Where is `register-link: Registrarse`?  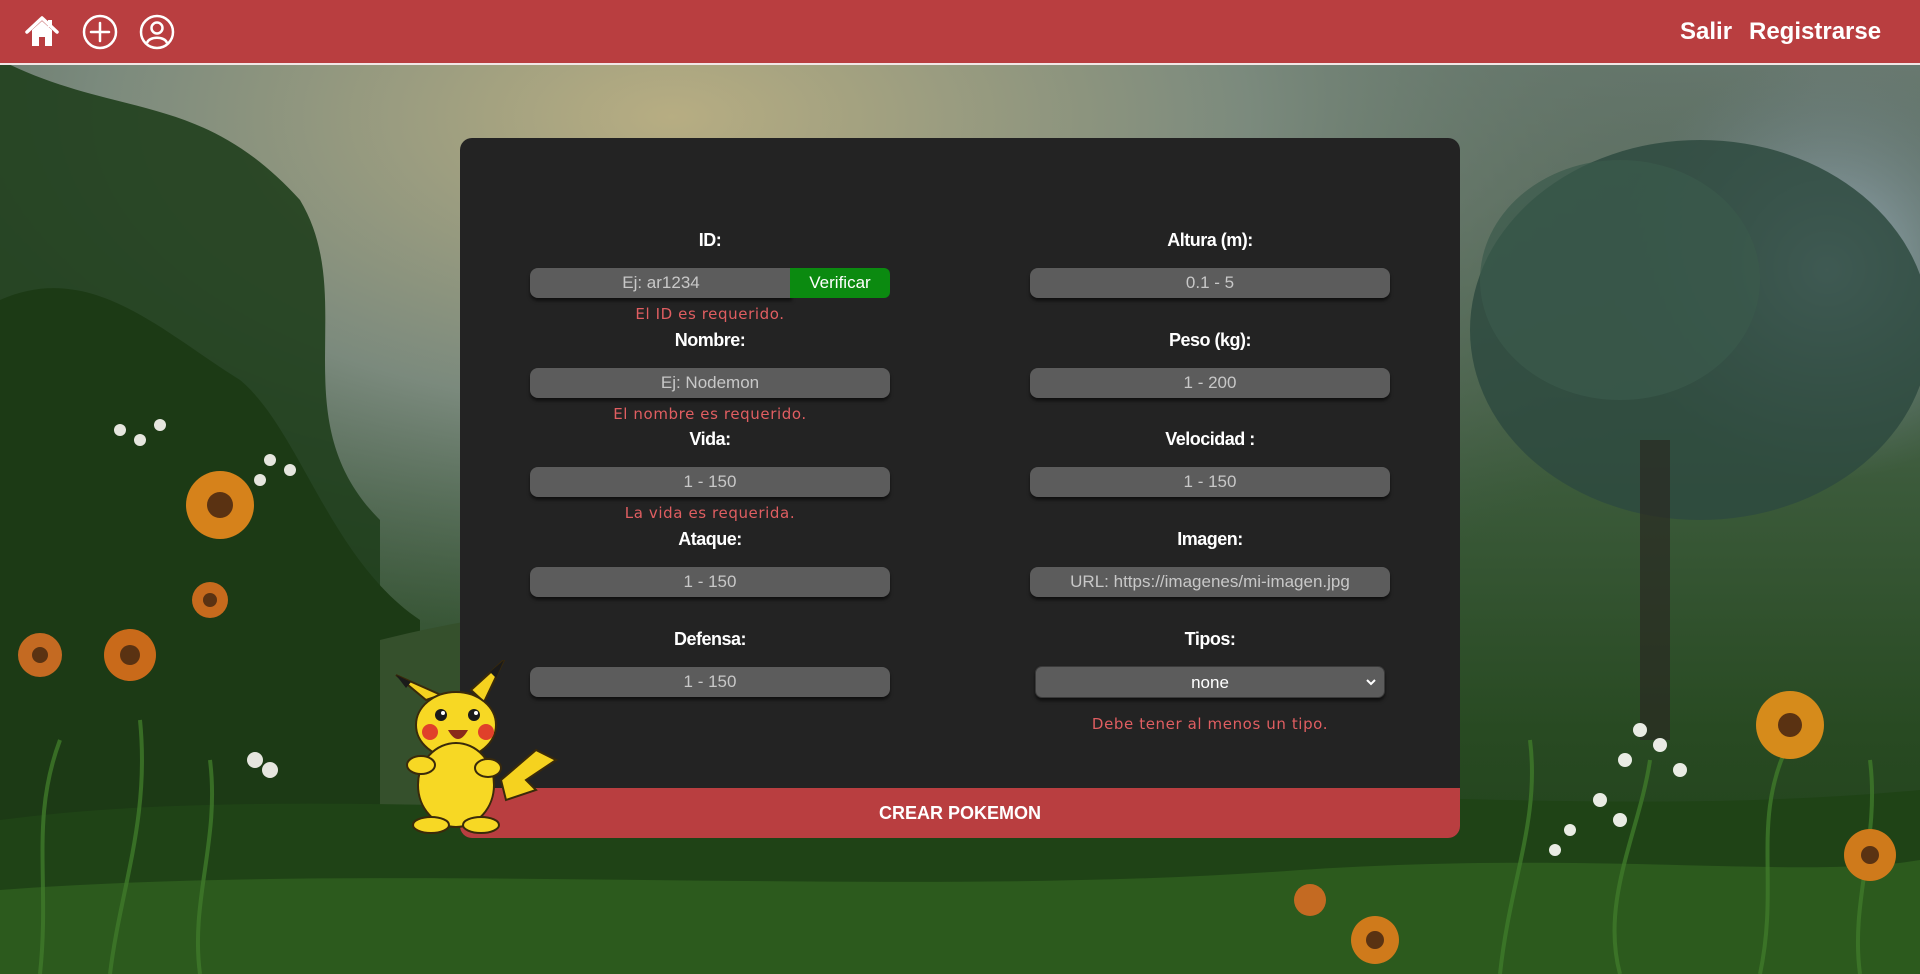
register-link: Registrarse is located at coordinates (1815, 32).